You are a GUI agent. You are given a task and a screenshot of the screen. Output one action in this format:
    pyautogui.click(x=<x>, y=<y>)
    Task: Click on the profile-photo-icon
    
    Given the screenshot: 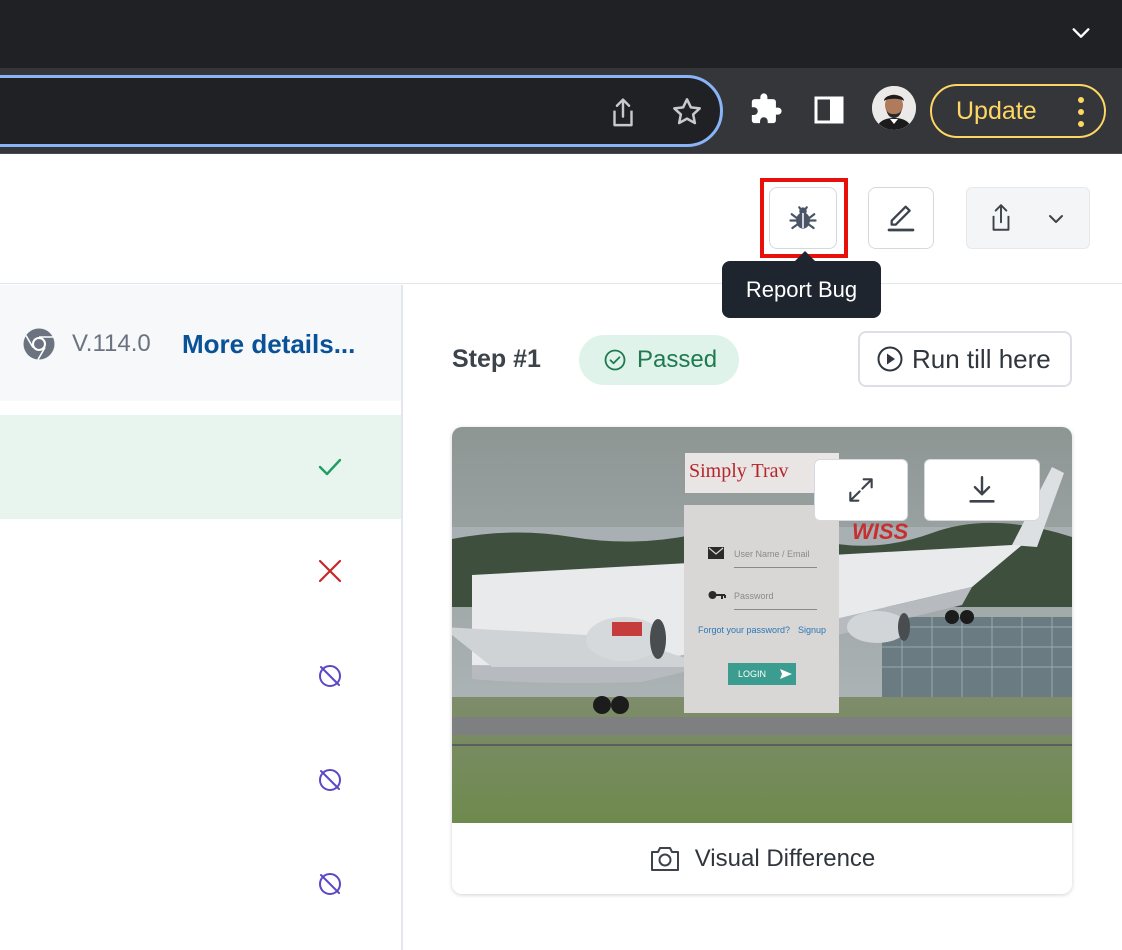 What is the action you would take?
    pyautogui.click(x=894, y=108)
    